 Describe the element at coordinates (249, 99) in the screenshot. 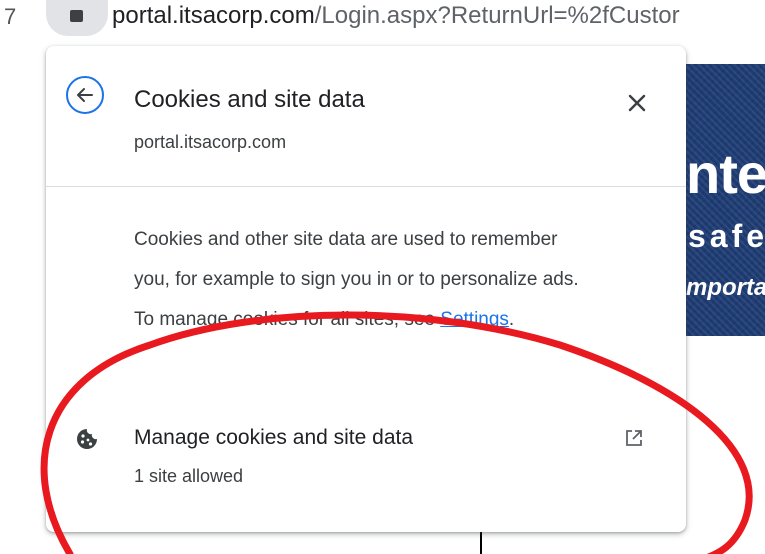

I see `popup-title: Cookies and site data` at that location.